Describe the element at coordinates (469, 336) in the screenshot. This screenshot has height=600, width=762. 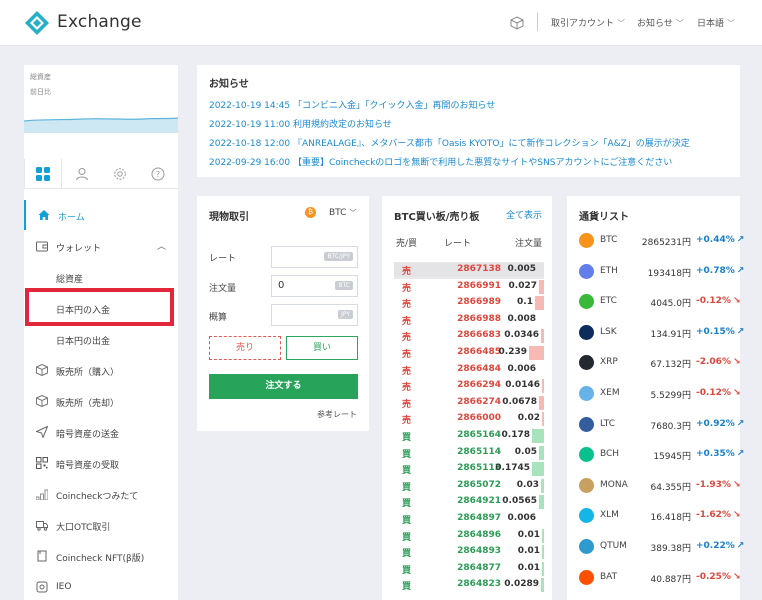
I see `order-book-row: 売 2866683 0.0346` at that location.